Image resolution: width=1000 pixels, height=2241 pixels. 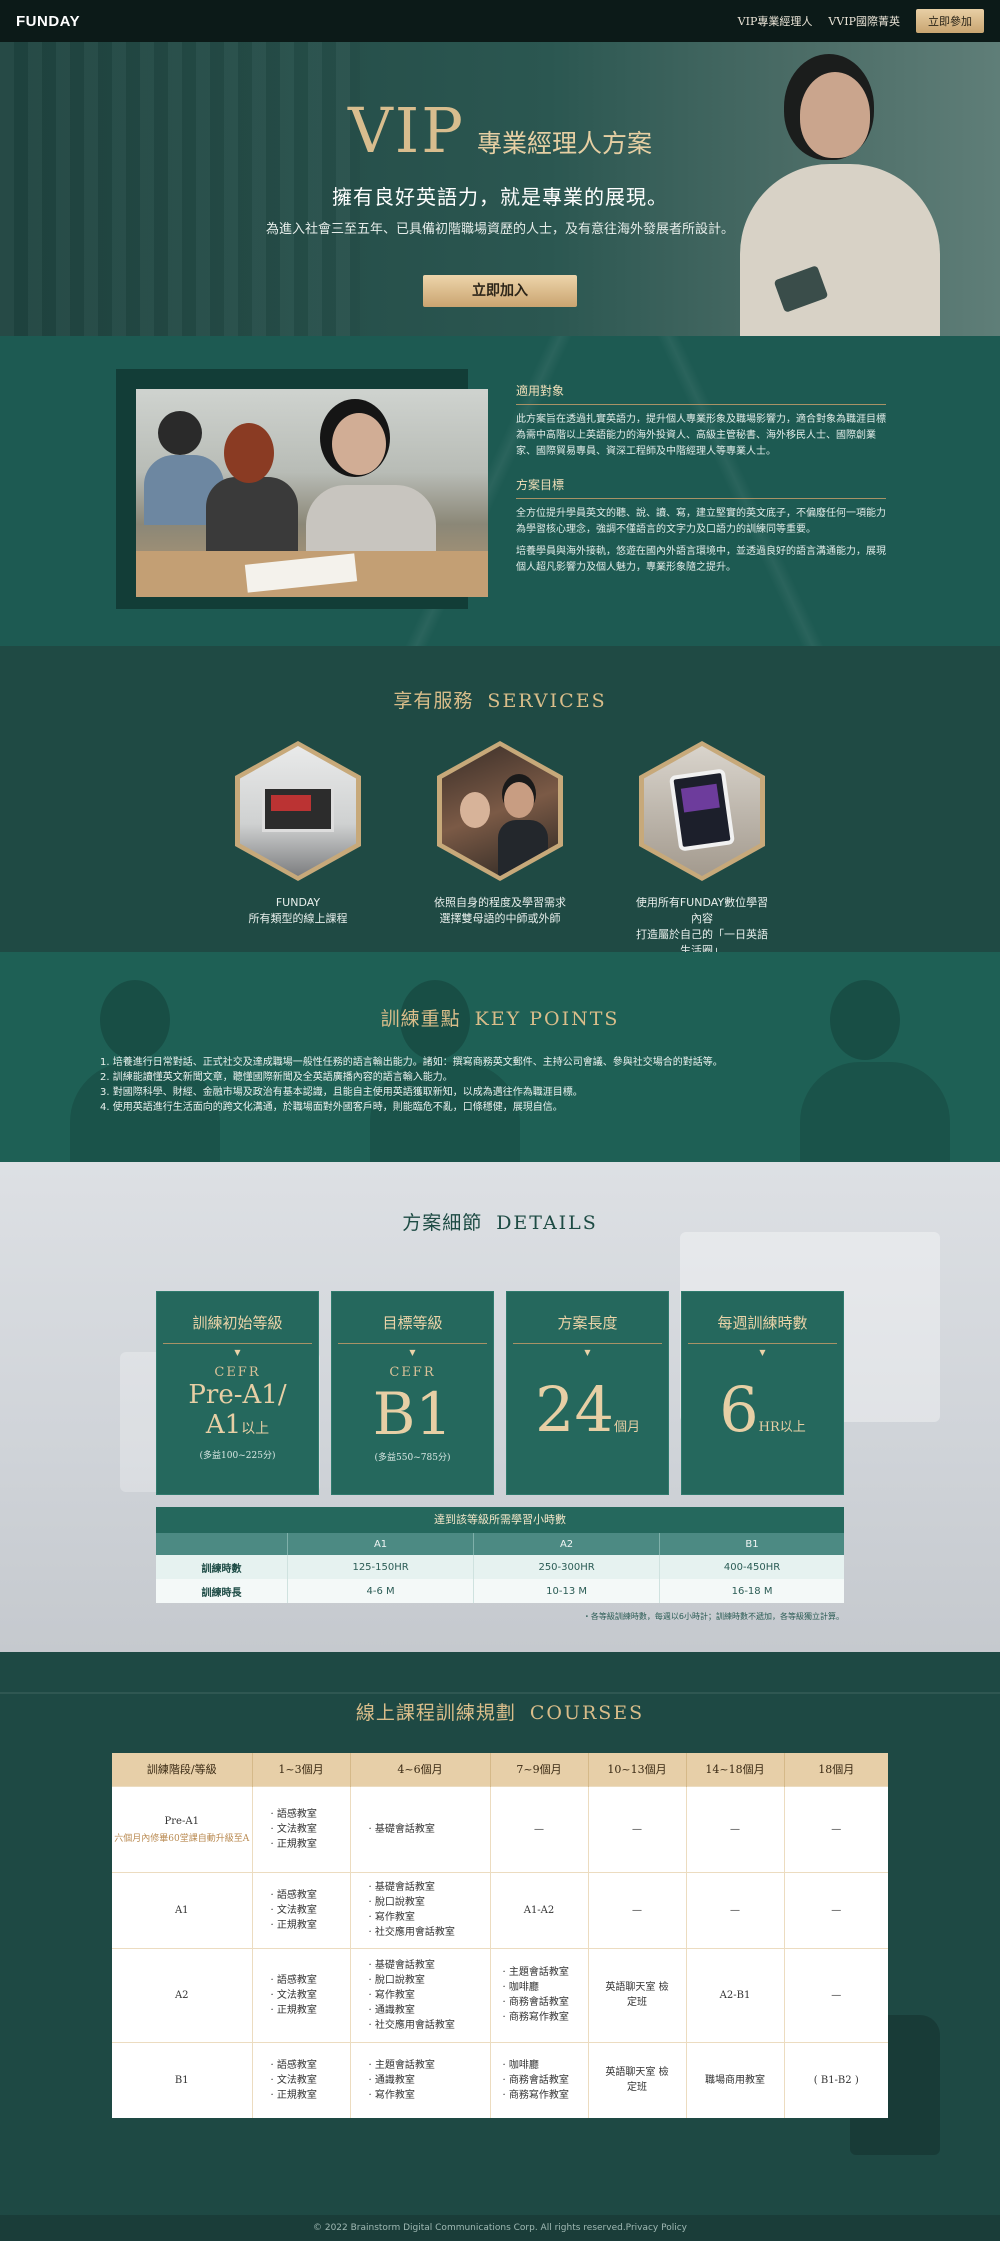 What do you see at coordinates (701, 487) in the screenshot?
I see `goal-heading: 方案目標` at bounding box center [701, 487].